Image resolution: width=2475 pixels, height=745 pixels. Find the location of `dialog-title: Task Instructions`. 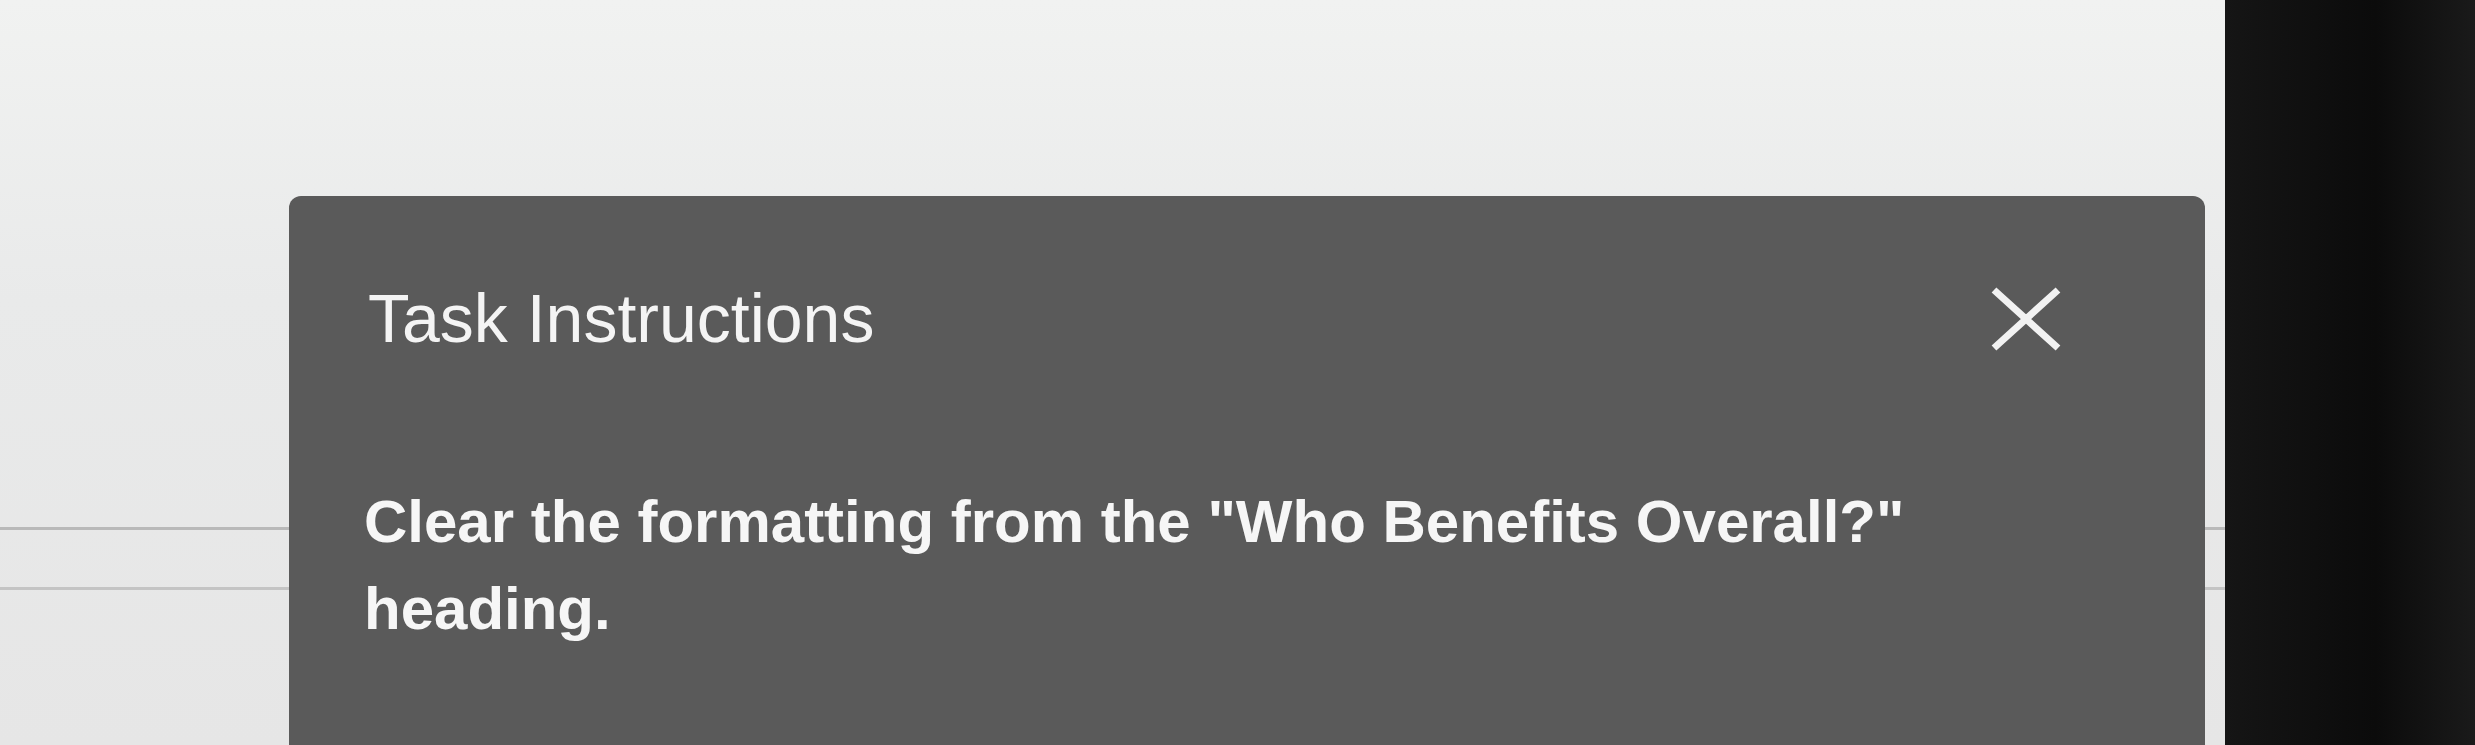

dialog-title: Task Instructions is located at coordinates (621, 318).